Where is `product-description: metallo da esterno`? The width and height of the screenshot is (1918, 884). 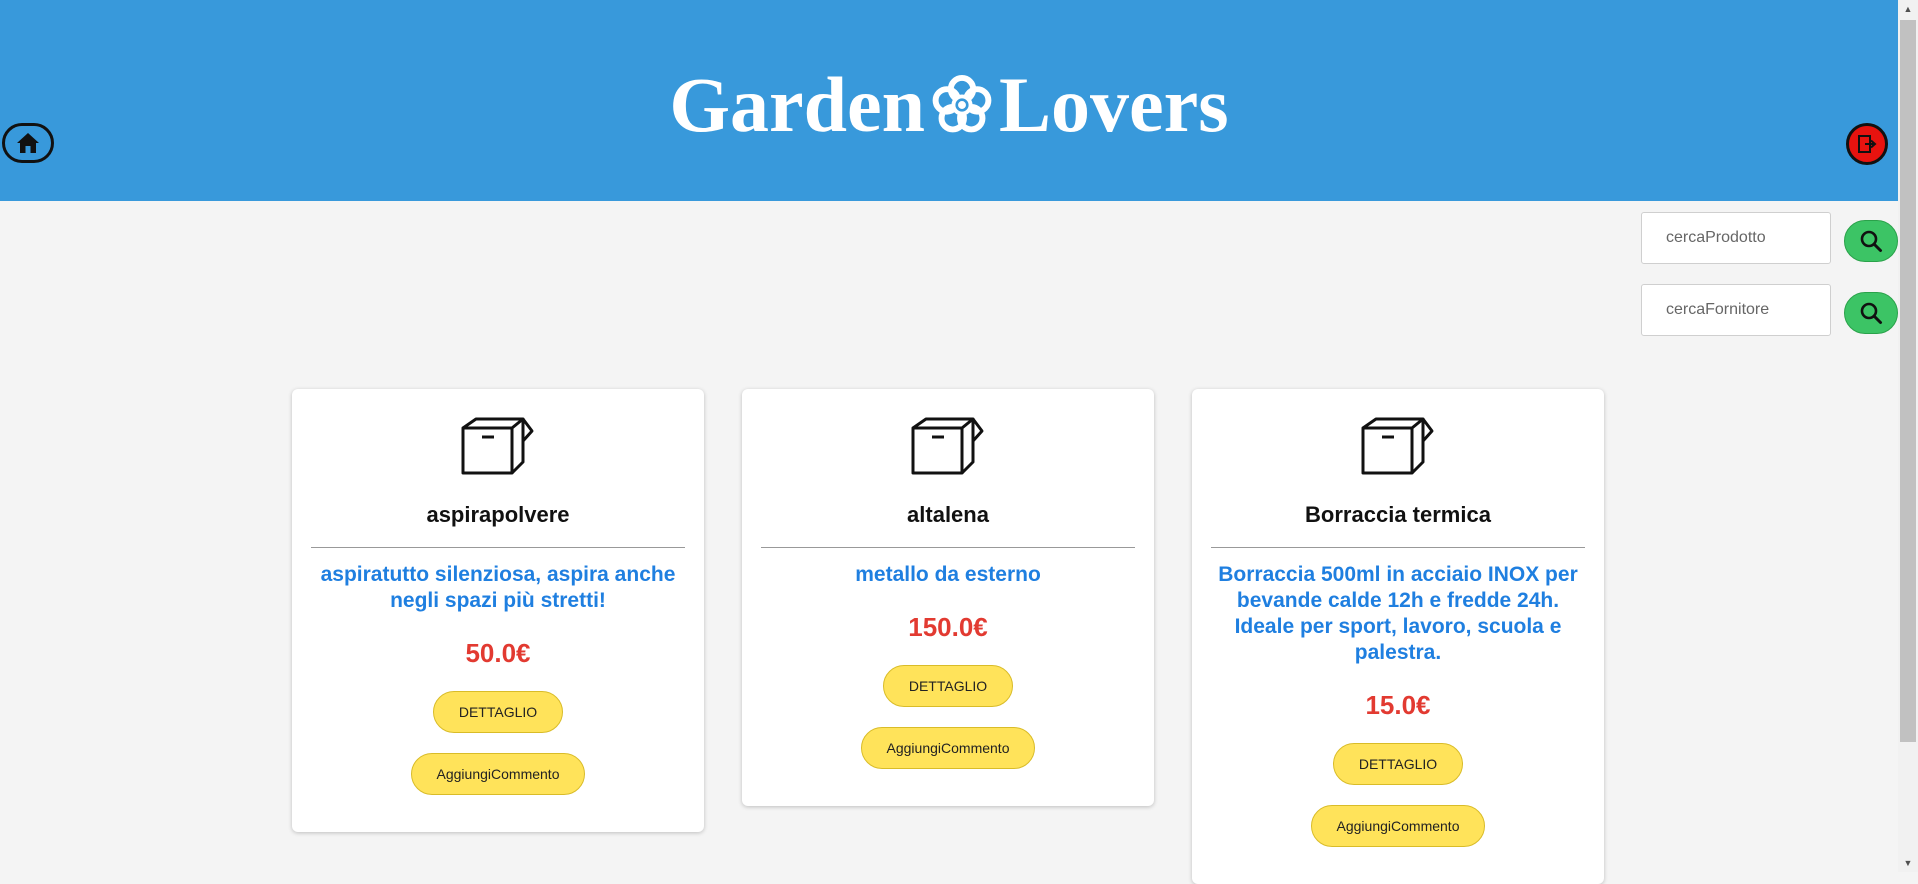
product-description: metallo da esterno is located at coordinates (948, 574).